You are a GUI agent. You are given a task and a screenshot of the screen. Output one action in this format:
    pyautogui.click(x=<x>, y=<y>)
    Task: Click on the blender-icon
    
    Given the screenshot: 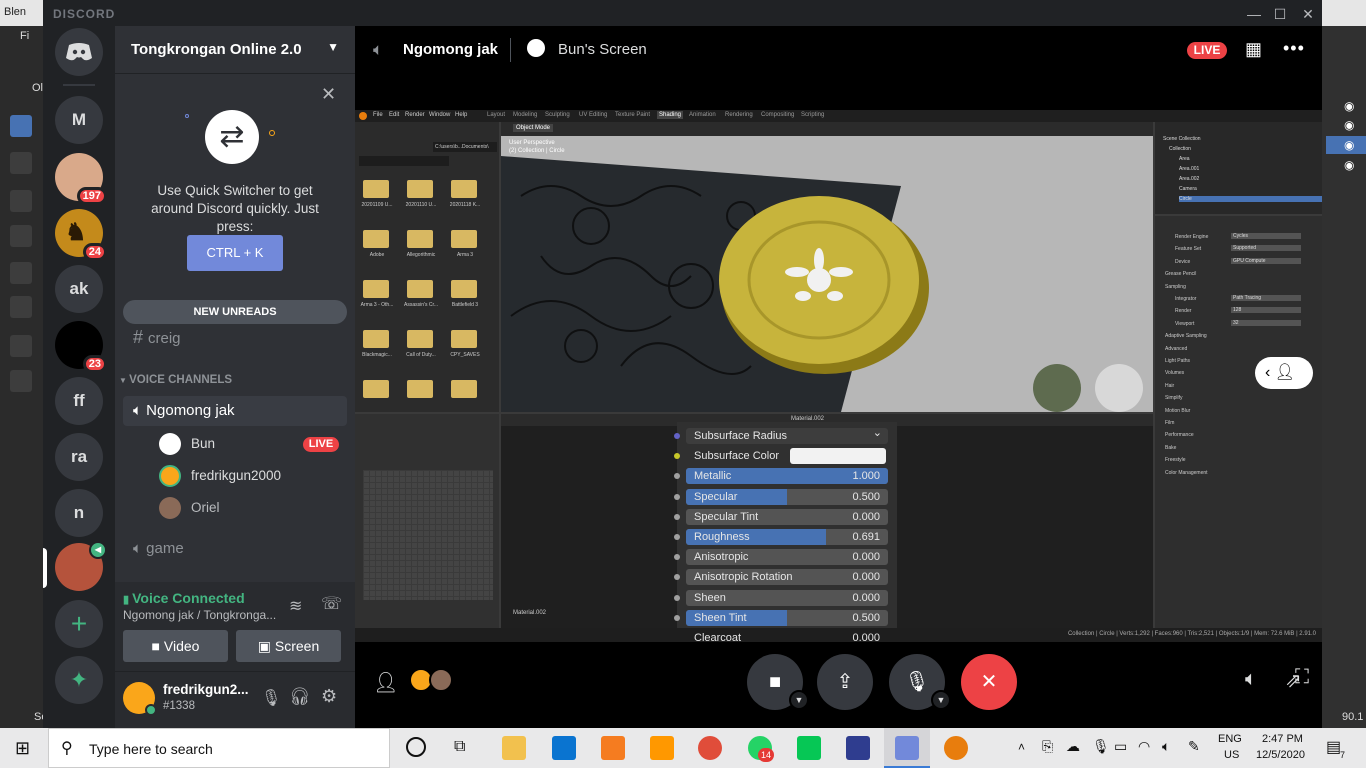 What is the action you would take?
    pyautogui.click(x=956, y=748)
    